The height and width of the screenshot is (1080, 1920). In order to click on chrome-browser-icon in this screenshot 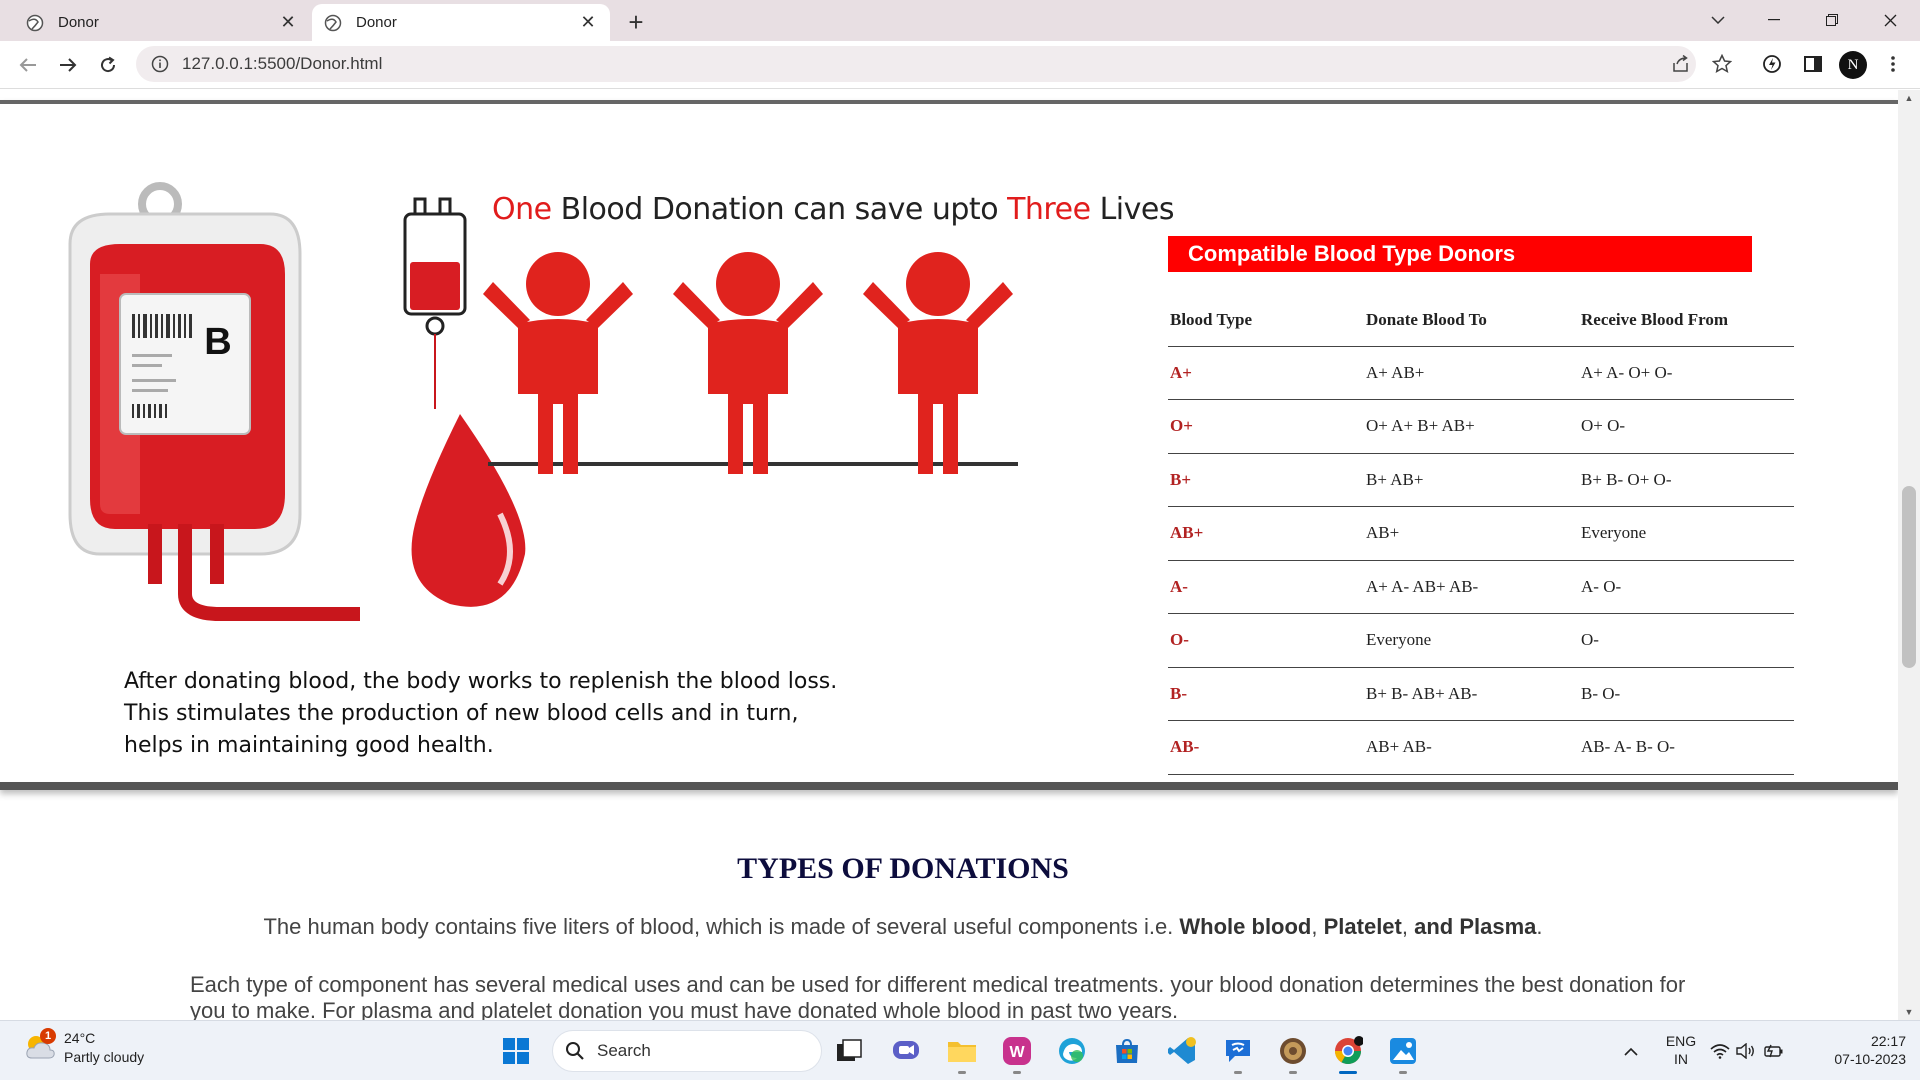, I will do `click(1348, 1054)`.